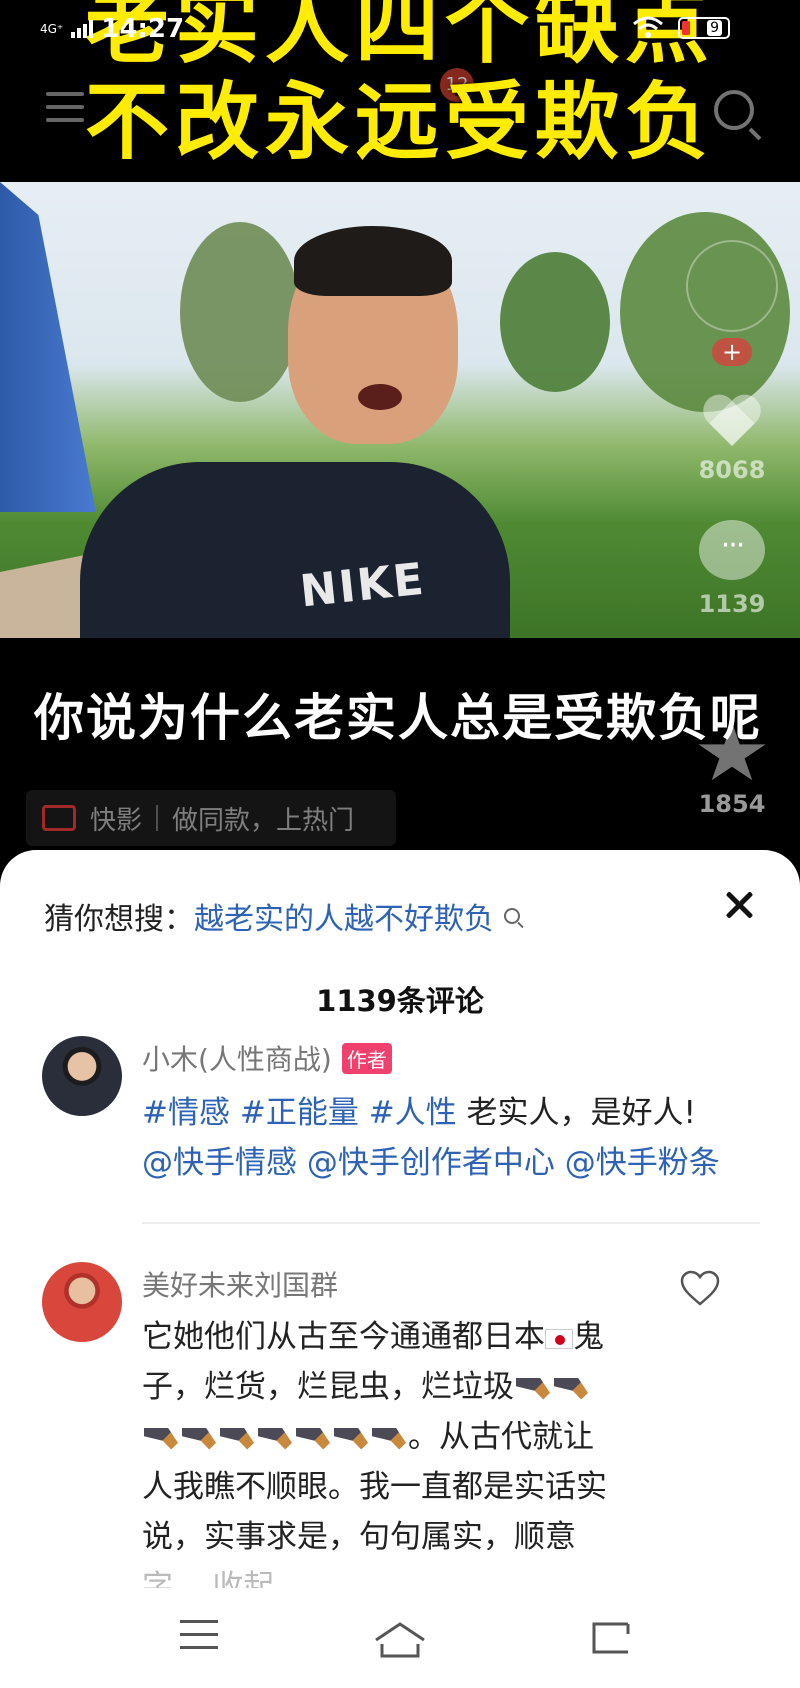 This screenshot has width=800, height=1688. What do you see at coordinates (581, 1113) in the screenshot?
I see `comment-body: 老实人，是好人!` at bounding box center [581, 1113].